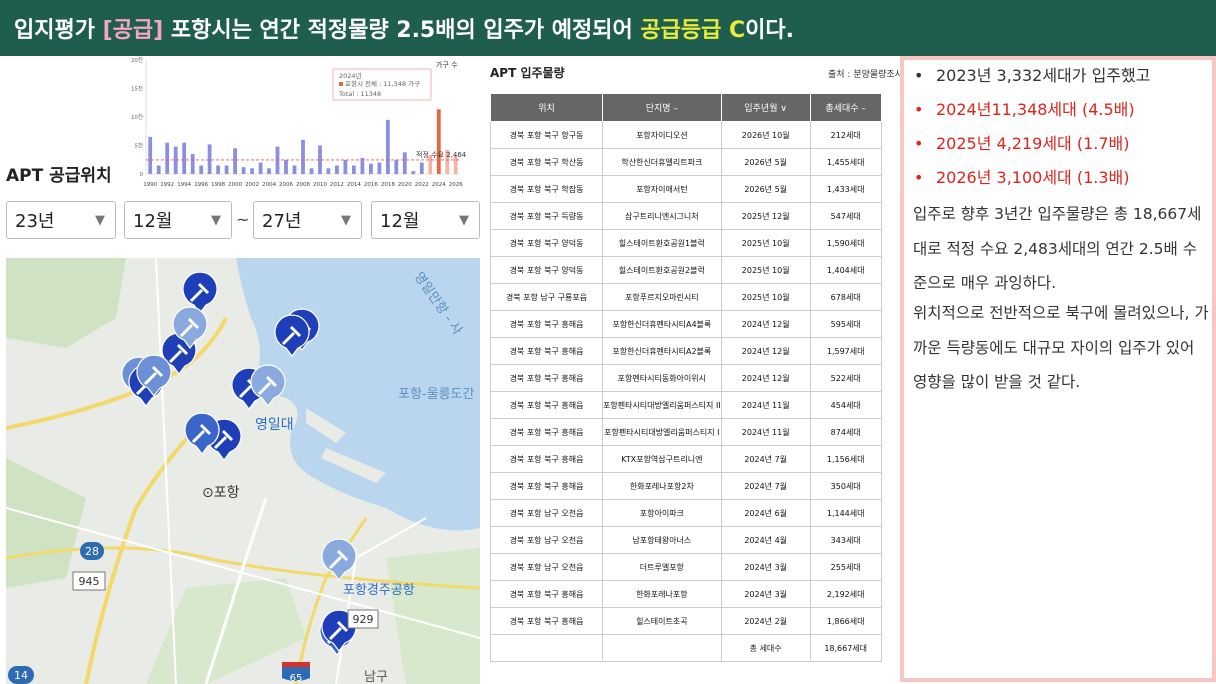  Describe the element at coordinates (662, 405) in the screenshot. I see `cell-complex-name: 포항펜타시티대방엘리움퍼스티지 II` at that location.